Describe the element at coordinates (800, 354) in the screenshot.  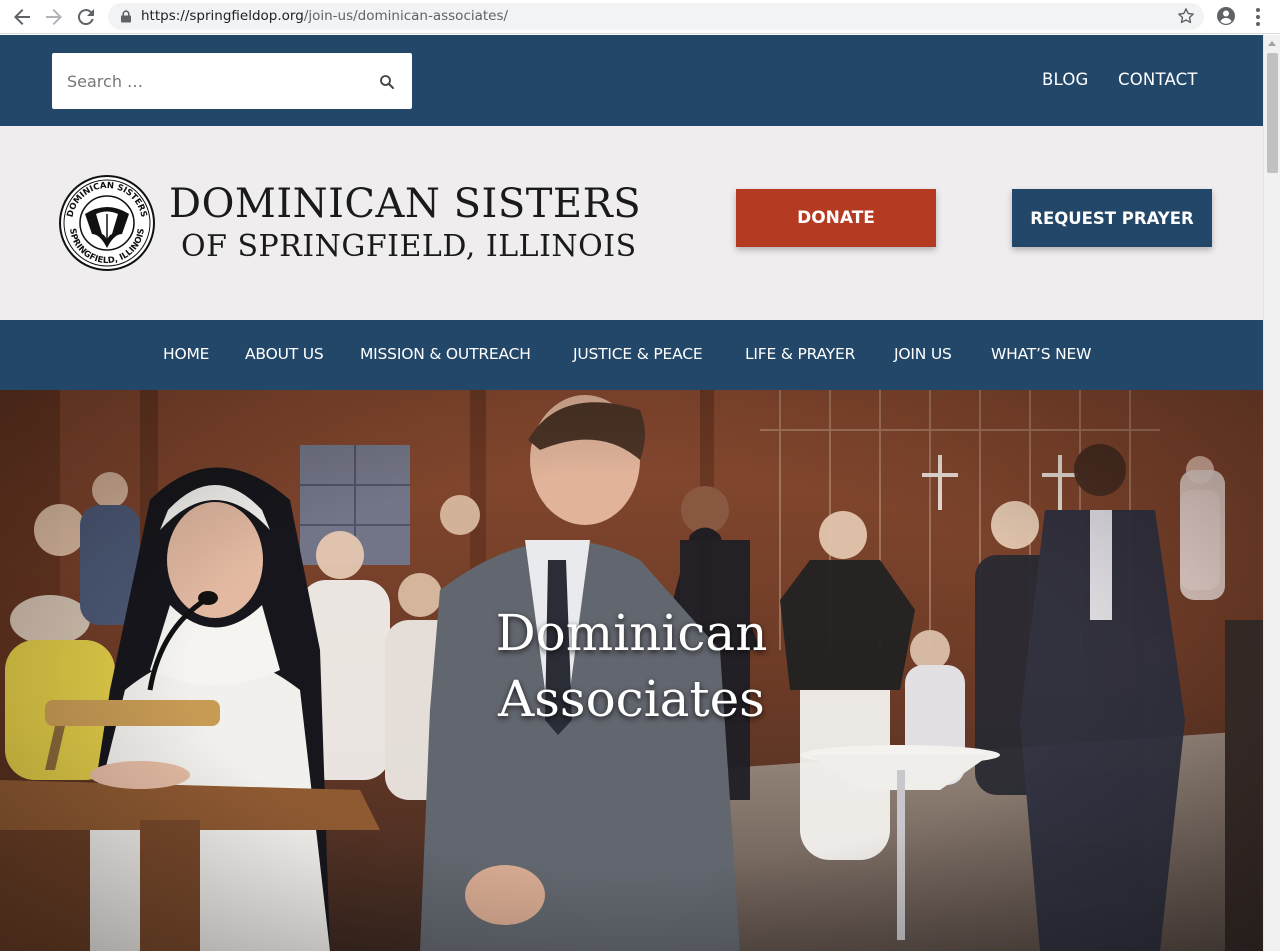
I see `nav-life-prayer: LIFE & PRAYER` at that location.